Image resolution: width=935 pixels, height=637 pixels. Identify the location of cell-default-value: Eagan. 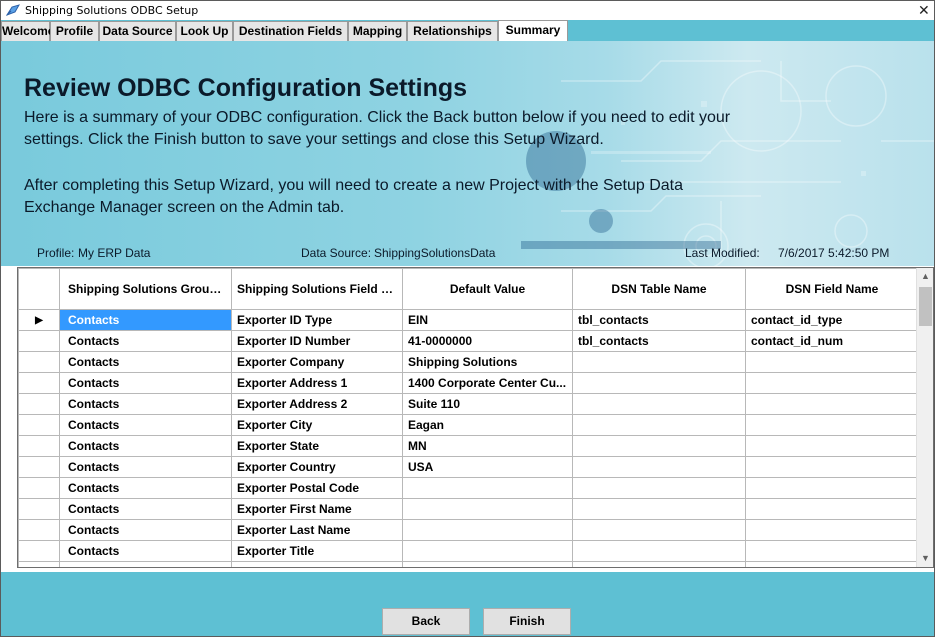
(487, 425).